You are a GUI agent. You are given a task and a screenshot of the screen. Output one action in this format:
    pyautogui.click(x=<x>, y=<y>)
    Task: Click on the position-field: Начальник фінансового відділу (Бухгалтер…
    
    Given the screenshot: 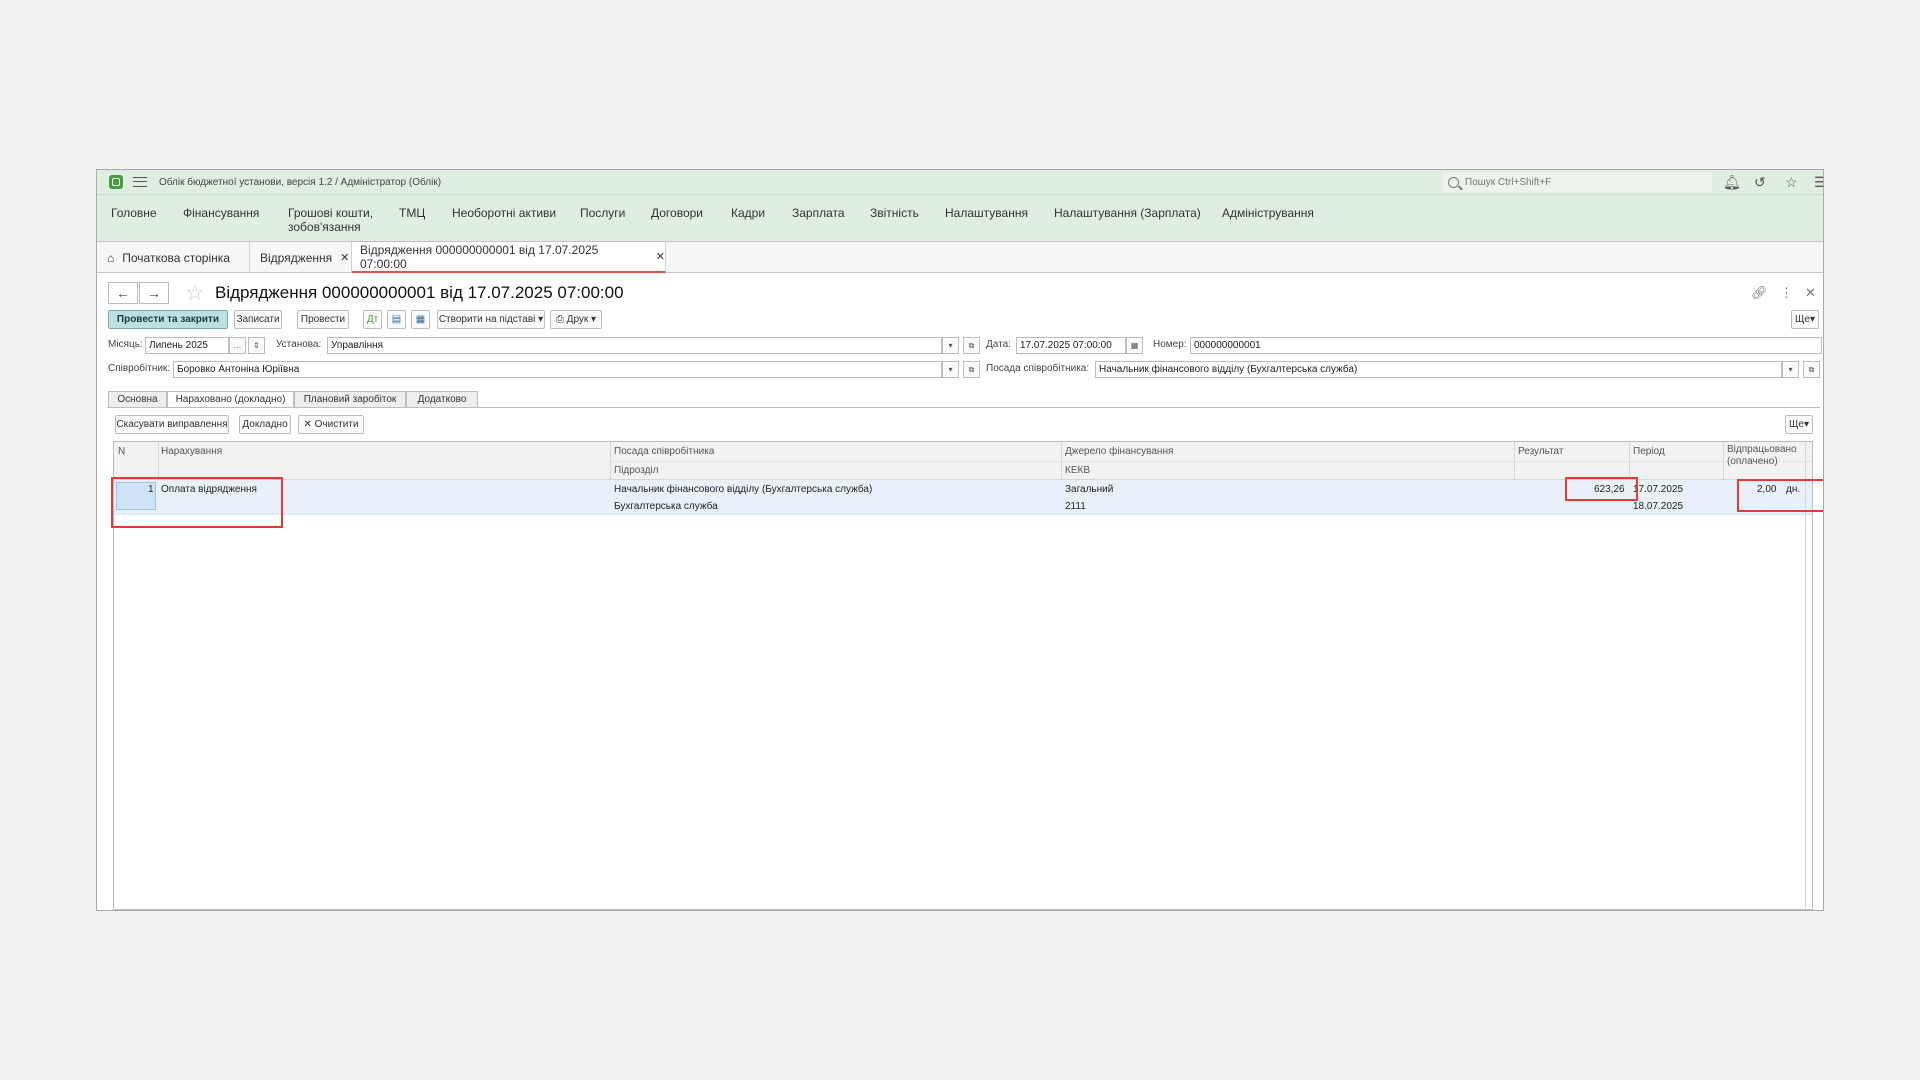 What is the action you would take?
    pyautogui.click(x=1438, y=369)
    